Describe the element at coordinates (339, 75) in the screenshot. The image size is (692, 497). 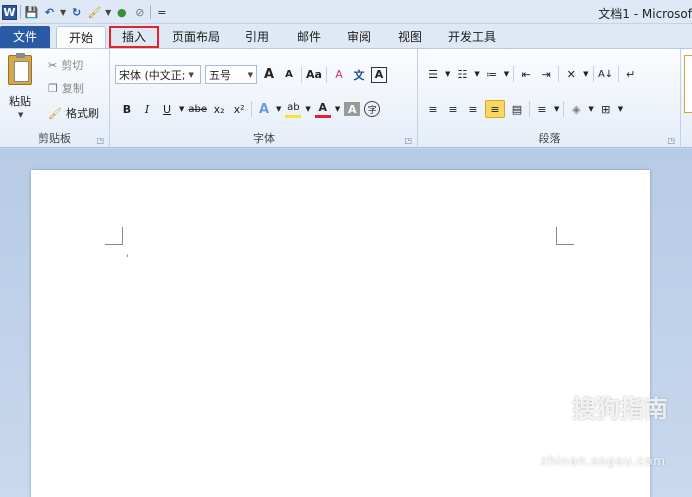
I see `clear-format-button: A` at that location.